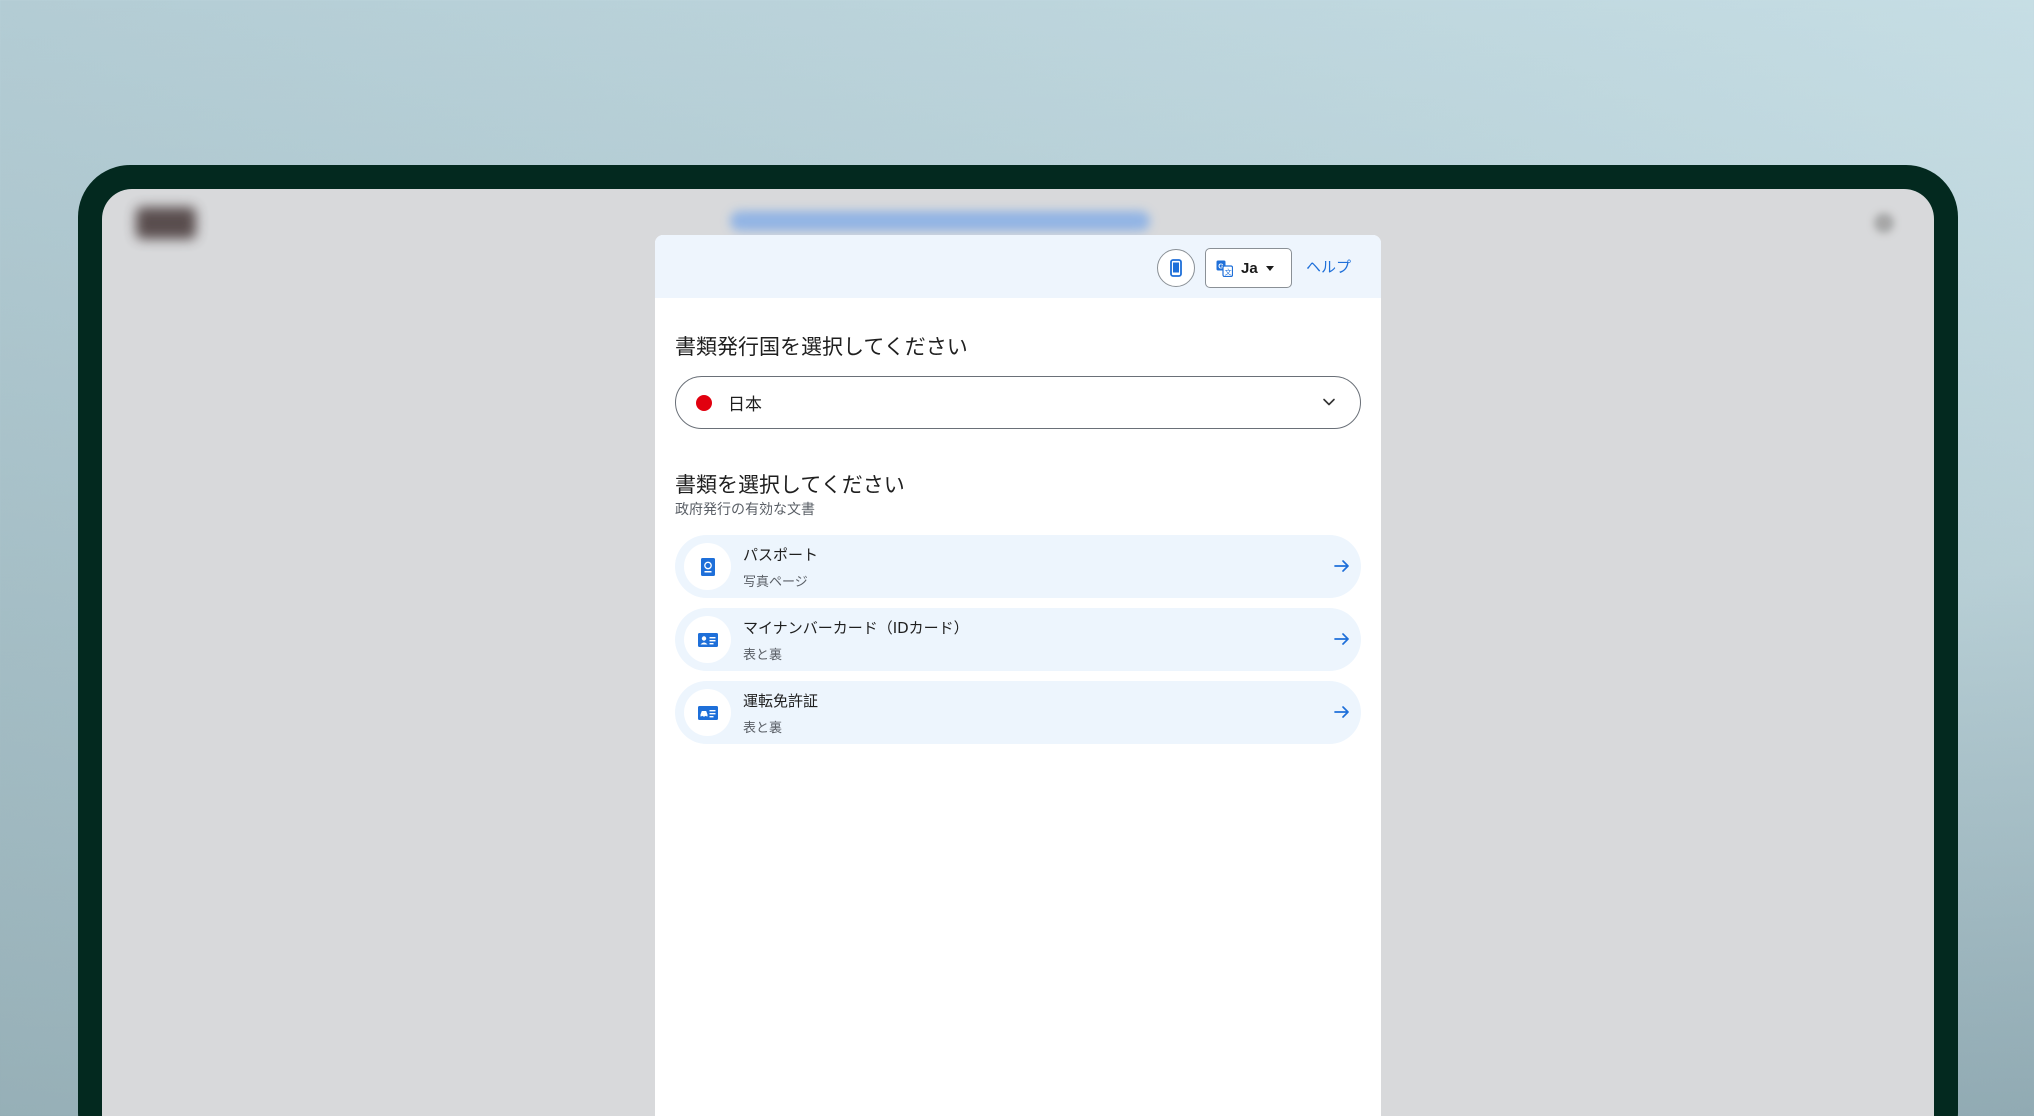 This screenshot has width=2034, height=1116. What do you see at coordinates (780, 713) in the screenshot?
I see `document-text: 運転免許証 表と裏` at bounding box center [780, 713].